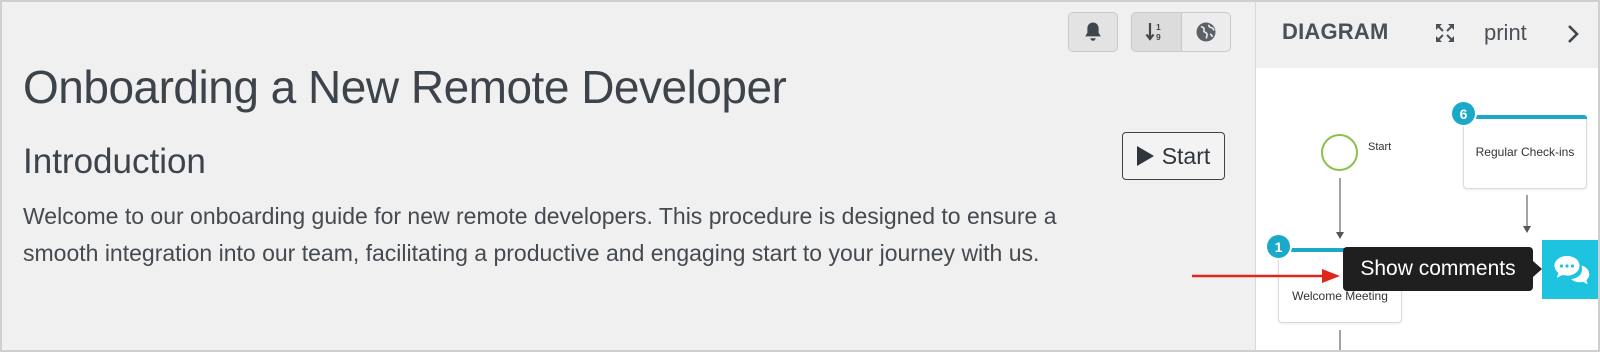  I want to click on step-6-label: Regular Check-ins, so click(1525, 152).